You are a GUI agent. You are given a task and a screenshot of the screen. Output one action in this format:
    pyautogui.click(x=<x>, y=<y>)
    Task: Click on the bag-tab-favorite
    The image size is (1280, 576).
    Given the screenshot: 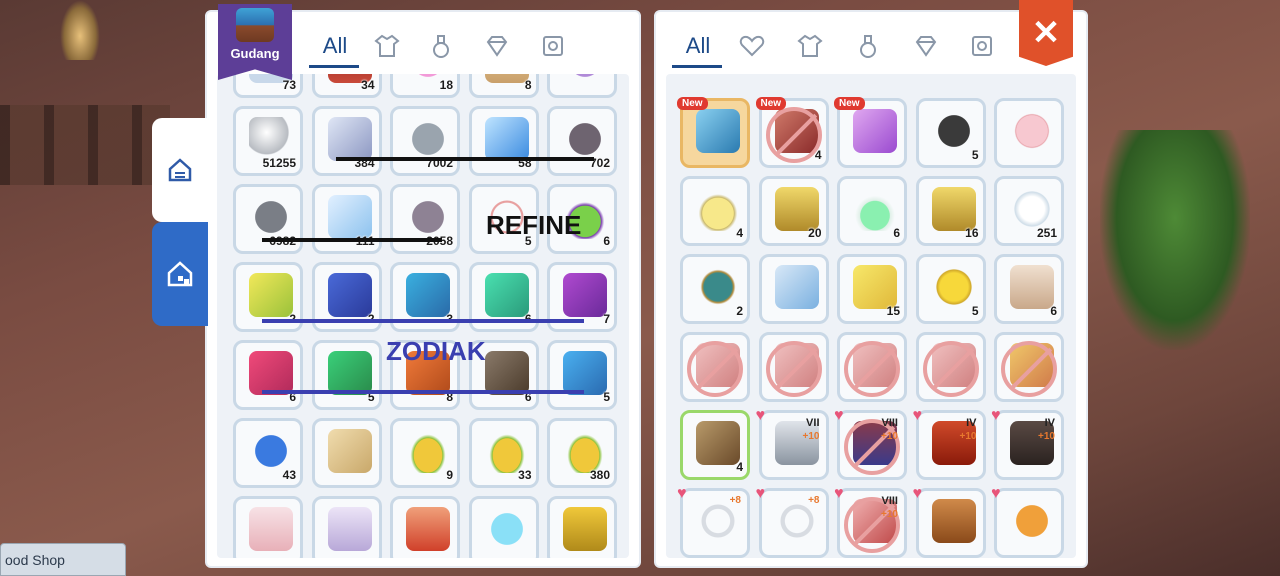 What is the action you would take?
    pyautogui.click(x=752, y=46)
    